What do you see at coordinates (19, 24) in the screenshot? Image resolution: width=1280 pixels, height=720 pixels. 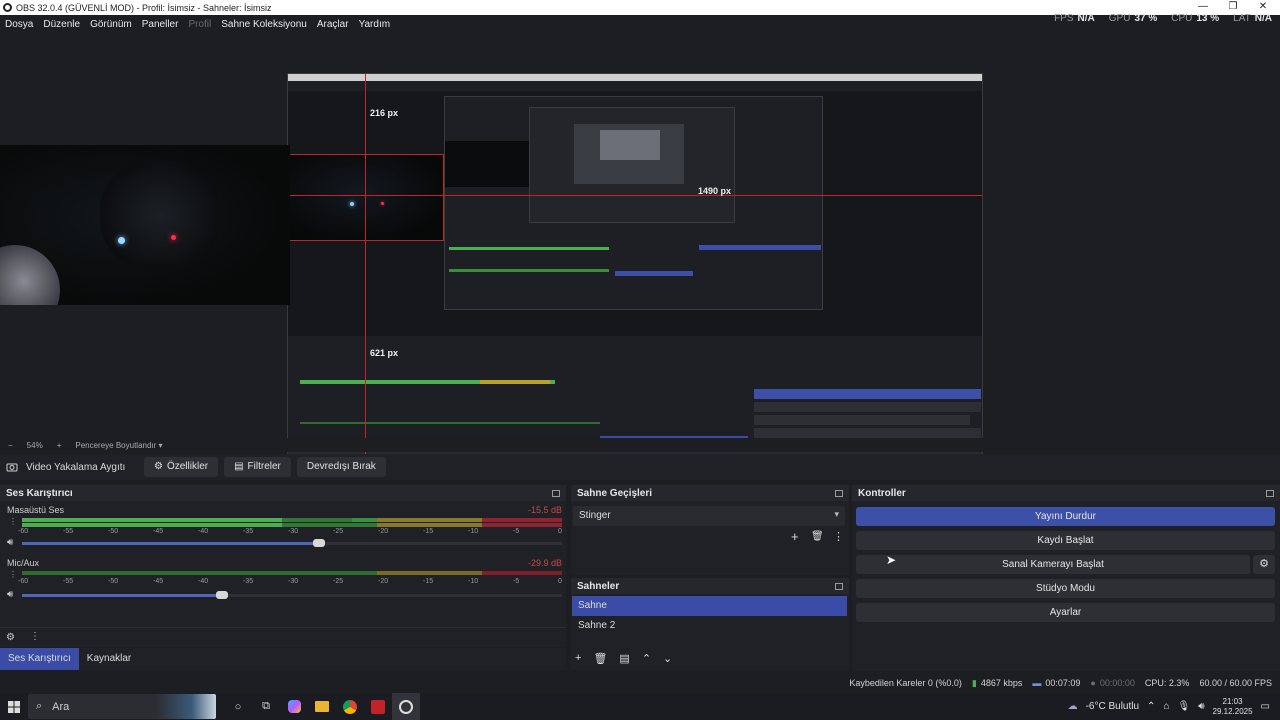 I see `menu-file: Dosya` at bounding box center [19, 24].